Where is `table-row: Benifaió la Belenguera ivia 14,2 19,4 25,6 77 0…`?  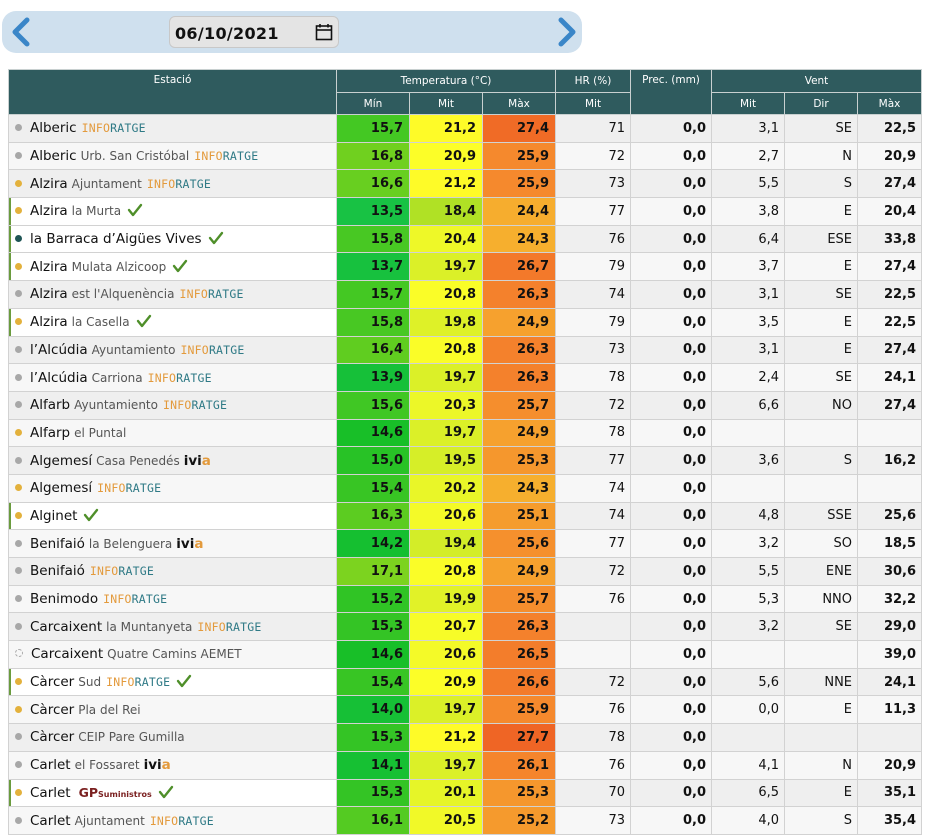 table-row: Benifaió la Belenguera ivia 14,2 19,4 25,6 77 0… is located at coordinates (465, 543).